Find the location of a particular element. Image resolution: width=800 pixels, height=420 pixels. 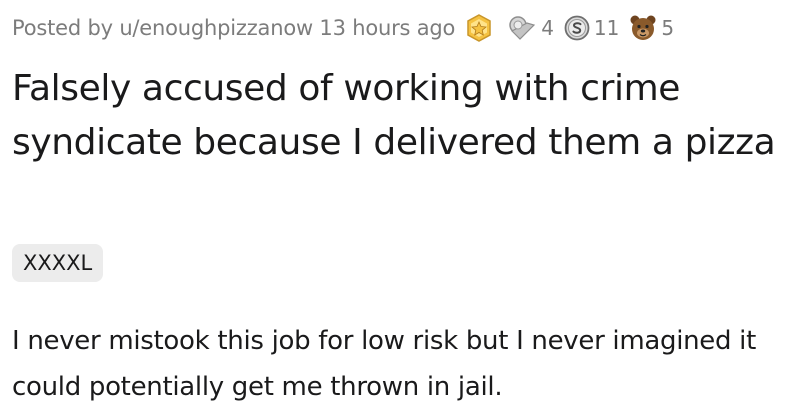

post-time: 13 hours ago is located at coordinates (387, 28).